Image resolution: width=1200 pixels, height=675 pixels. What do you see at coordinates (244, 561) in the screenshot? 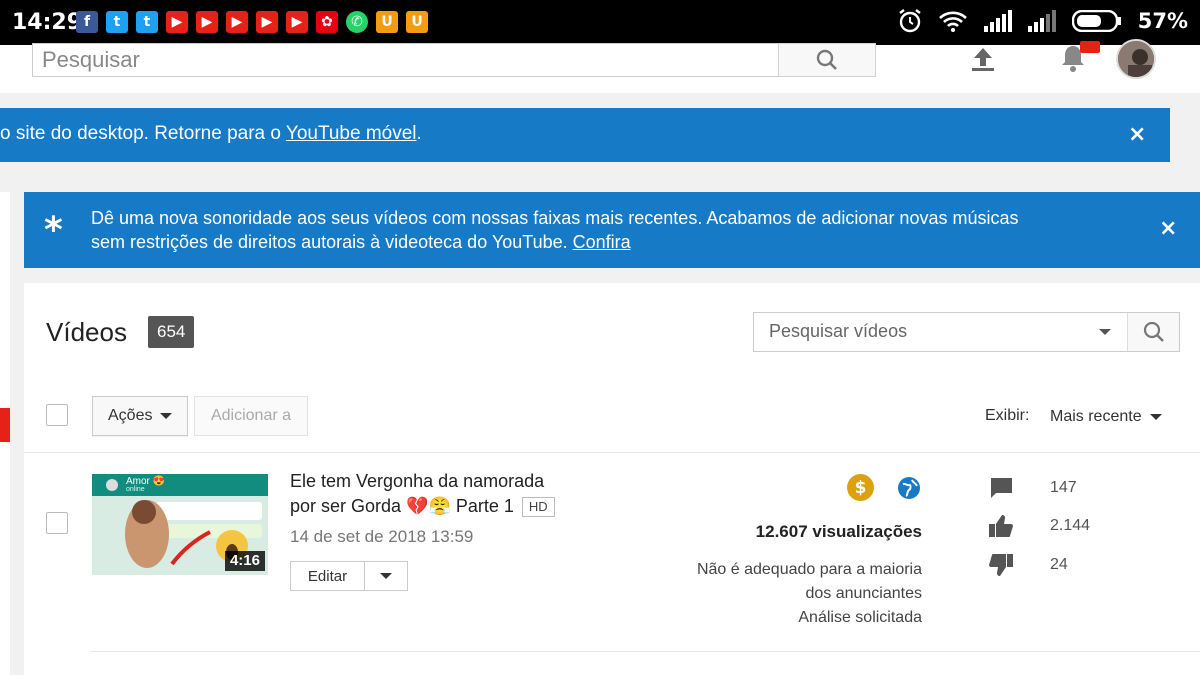
I see `video-duration: 4:16` at bounding box center [244, 561].